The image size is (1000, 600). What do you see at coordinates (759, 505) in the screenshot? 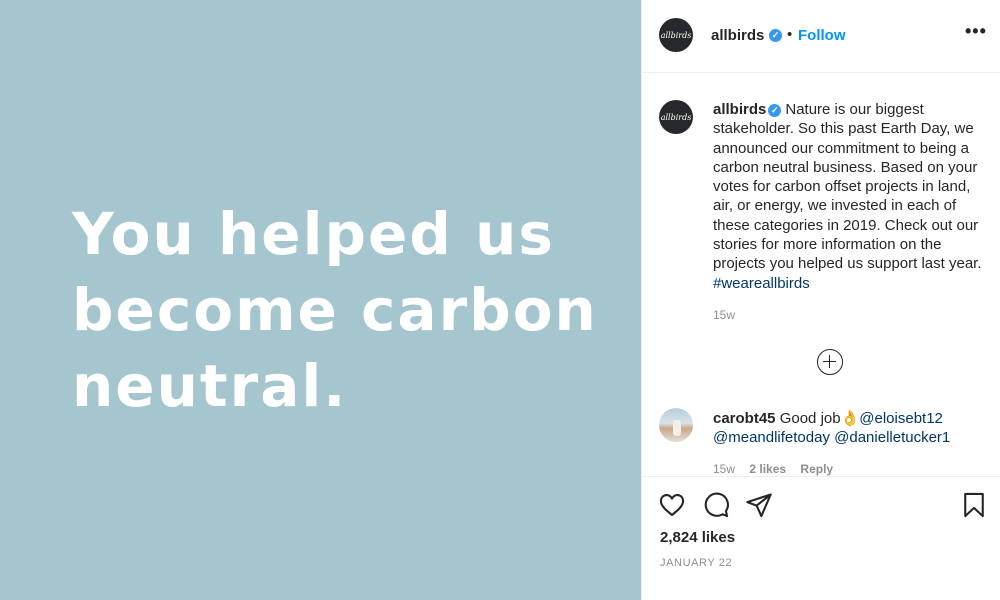
I see `share-paper-plane-icon` at bounding box center [759, 505].